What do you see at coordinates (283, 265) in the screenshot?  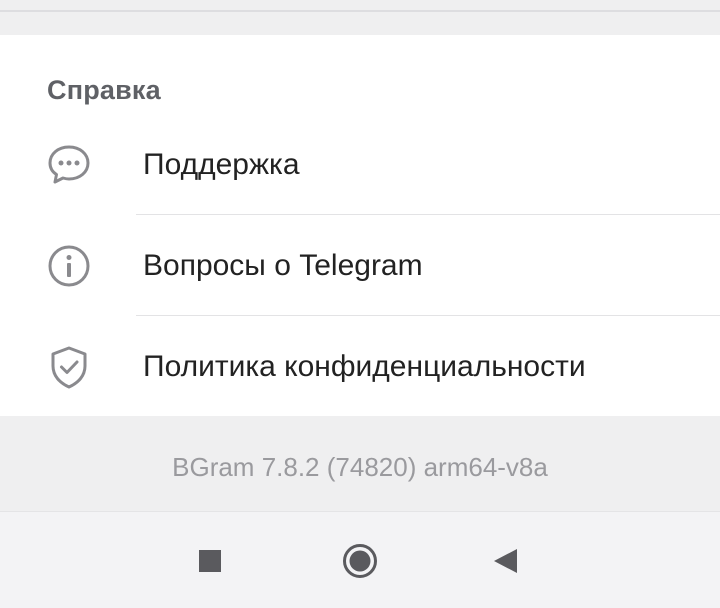 I see `menu-item-telegram-faq-label: Вопросы о Telegram` at bounding box center [283, 265].